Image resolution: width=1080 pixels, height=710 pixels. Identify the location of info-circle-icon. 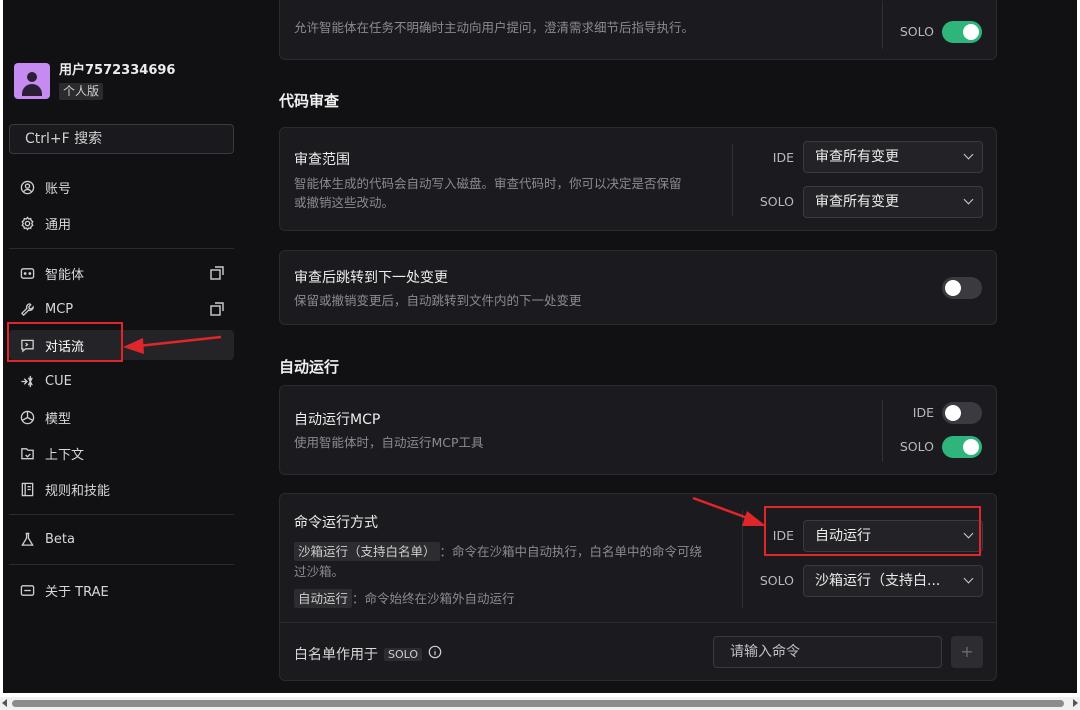
(435, 654).